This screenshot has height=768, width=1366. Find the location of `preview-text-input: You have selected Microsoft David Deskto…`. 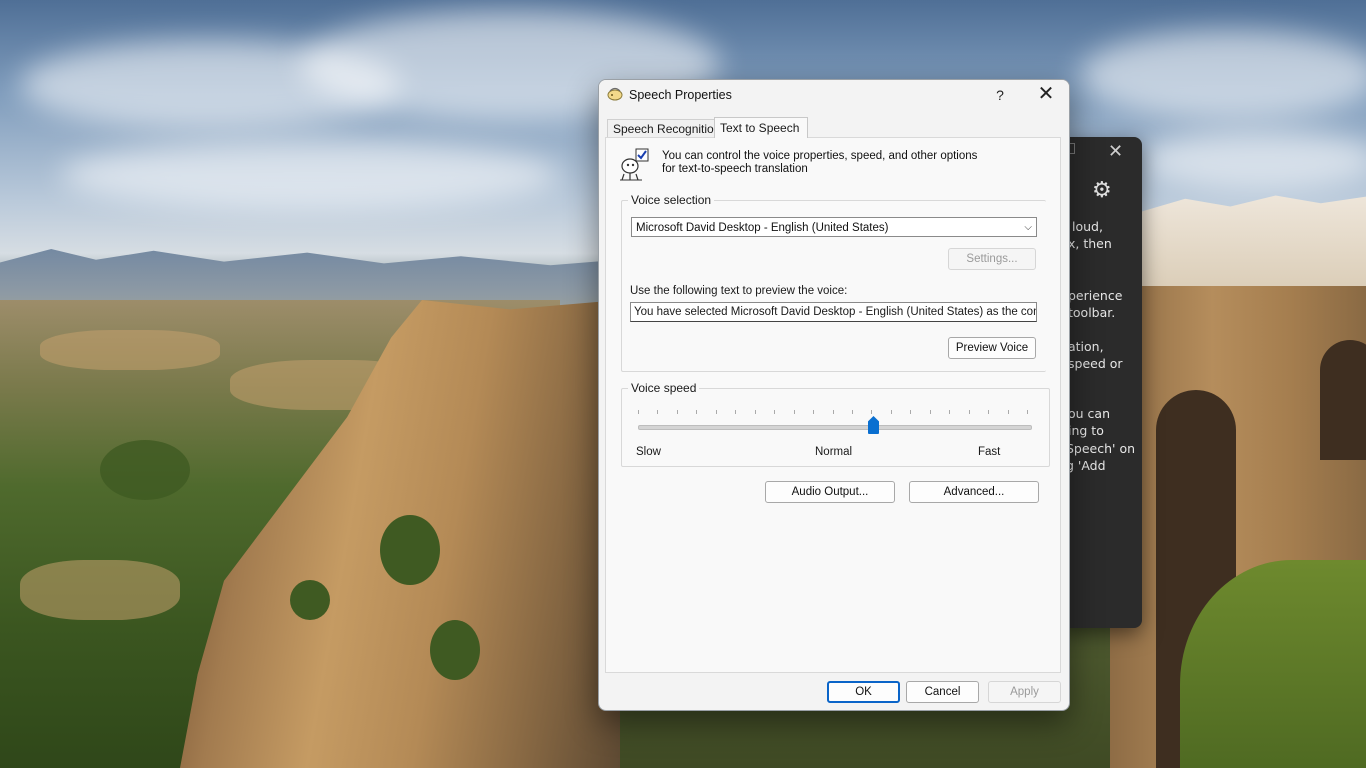

preview-text-input: You have selected Microsoft David Deskto… is located at coordinates (833, 312).